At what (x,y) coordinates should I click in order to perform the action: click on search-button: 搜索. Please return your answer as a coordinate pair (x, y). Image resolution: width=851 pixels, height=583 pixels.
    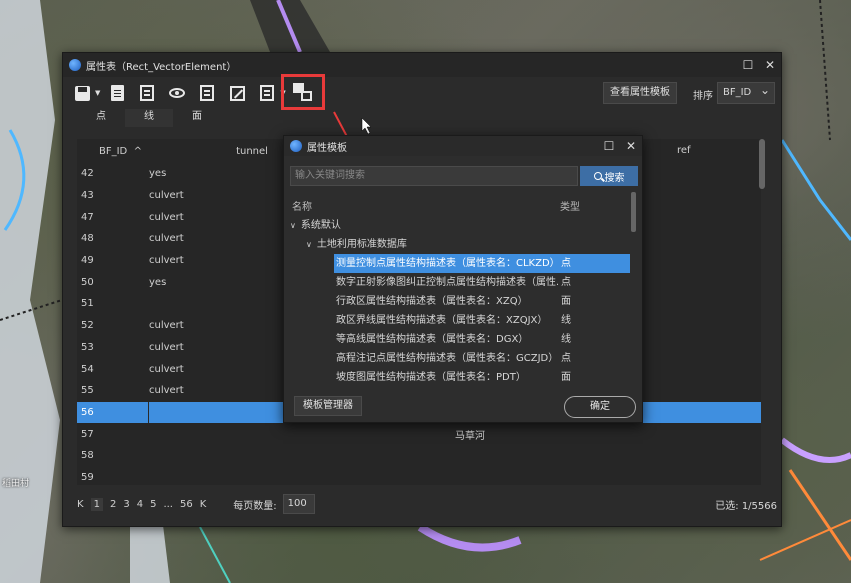
    Looking at the image, I should click on (609, 176).